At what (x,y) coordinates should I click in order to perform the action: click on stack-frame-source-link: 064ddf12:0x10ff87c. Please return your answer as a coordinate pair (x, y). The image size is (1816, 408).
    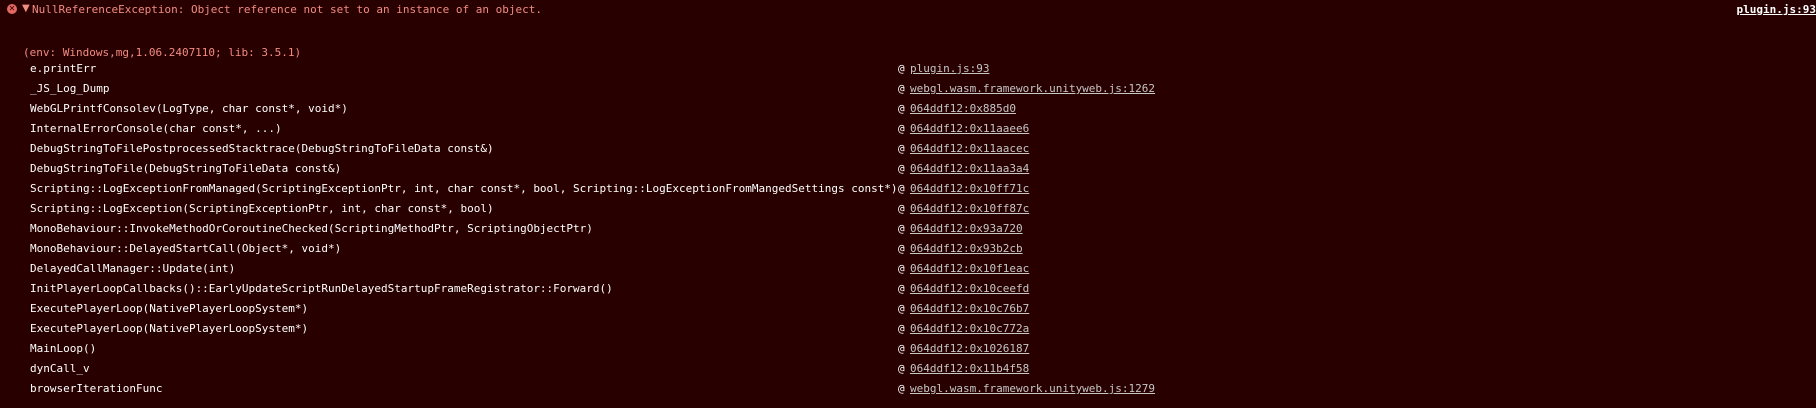
    Looking at the image, I should click on (969, 208).